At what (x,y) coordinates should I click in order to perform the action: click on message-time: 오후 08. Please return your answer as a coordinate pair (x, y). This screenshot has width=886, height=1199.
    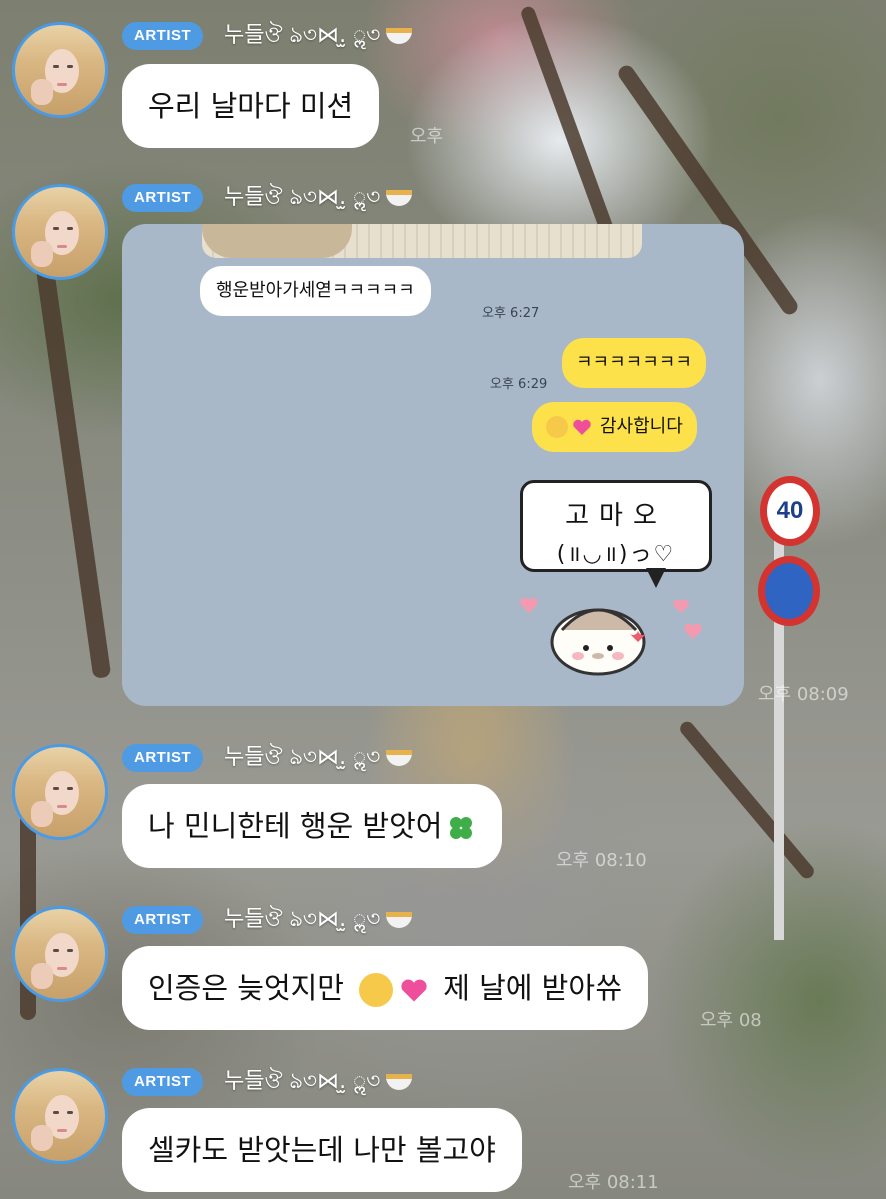
    Looking at the image, I should click on (731, 1020).